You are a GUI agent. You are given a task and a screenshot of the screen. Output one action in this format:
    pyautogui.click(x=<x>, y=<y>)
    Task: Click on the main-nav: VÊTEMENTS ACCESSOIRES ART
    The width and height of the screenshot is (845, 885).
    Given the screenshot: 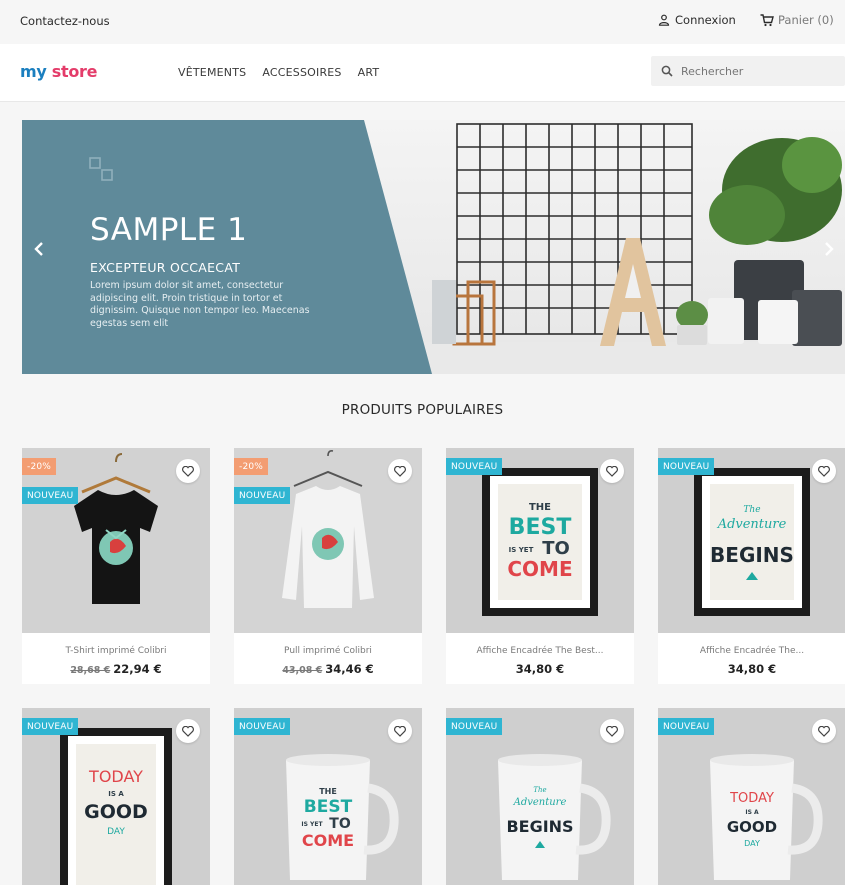 What is the action you would take?
    pyautogui.click(x=278, y=72)
    